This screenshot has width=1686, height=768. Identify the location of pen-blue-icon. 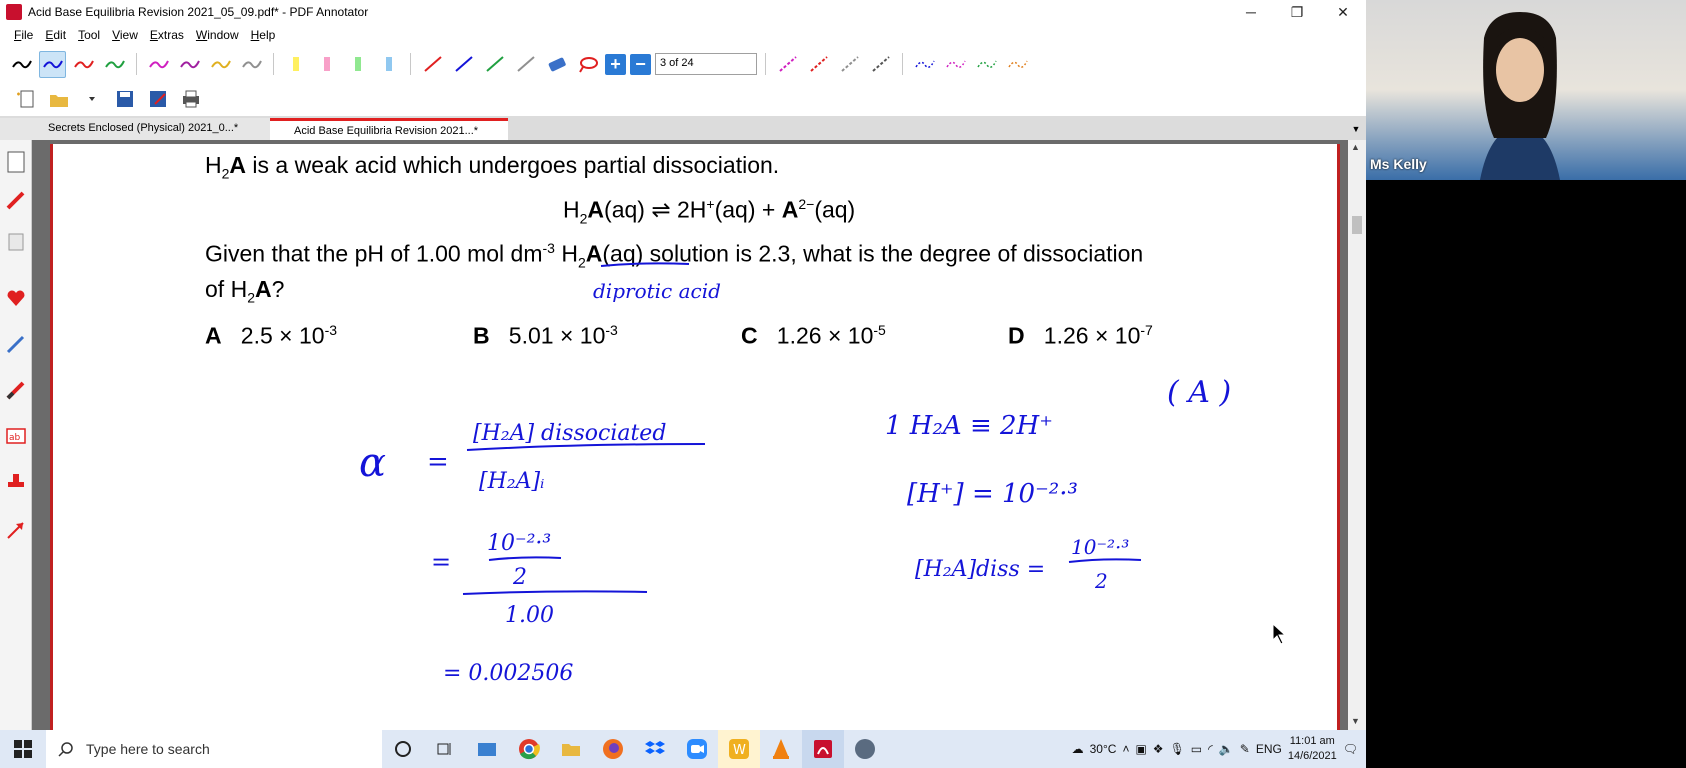
(52, 64).